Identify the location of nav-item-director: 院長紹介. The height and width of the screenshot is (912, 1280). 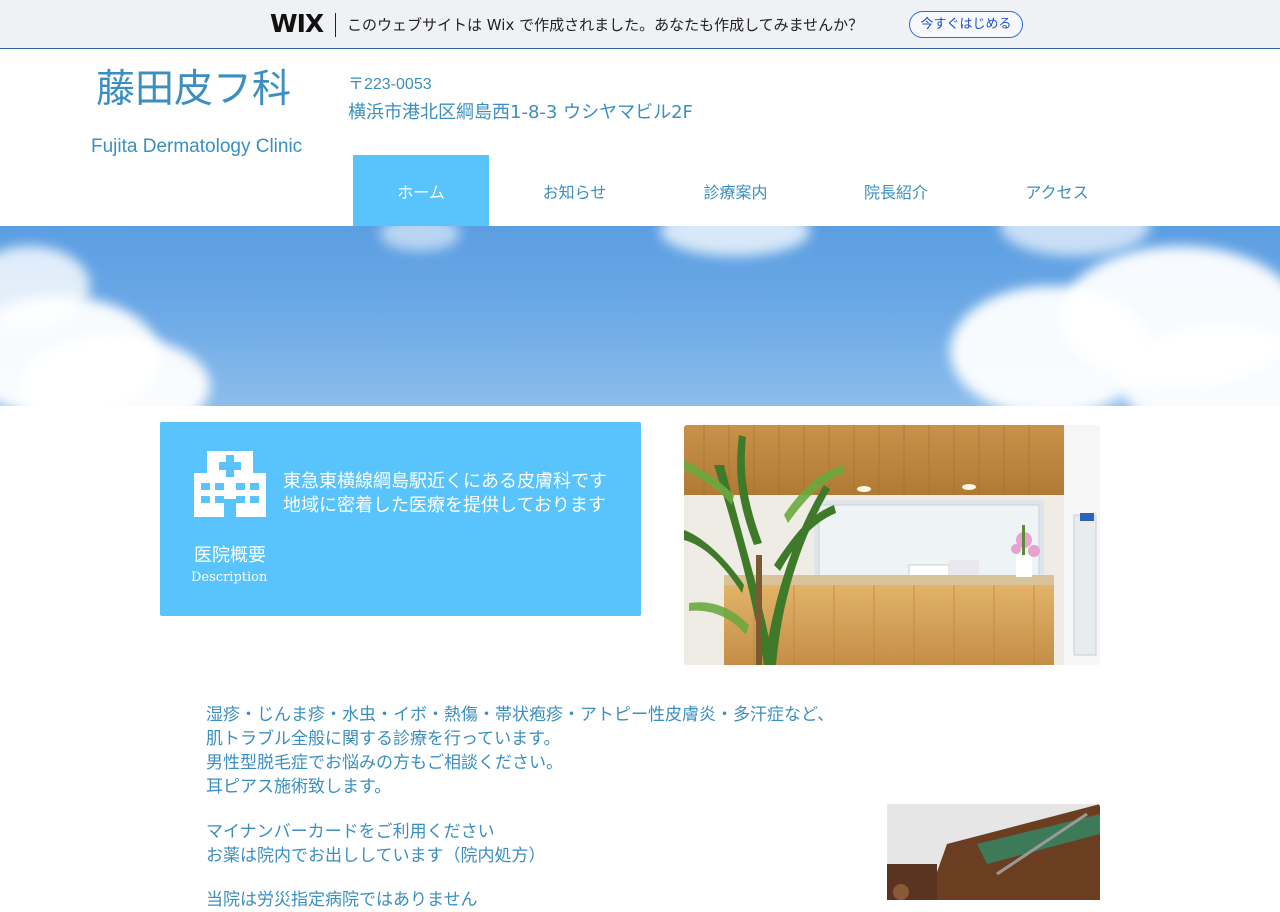
(896, 190).